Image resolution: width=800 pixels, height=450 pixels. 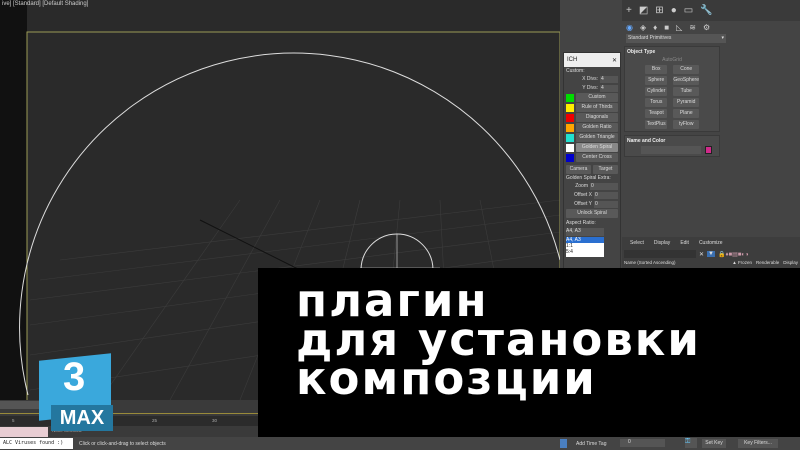 I want to click on guide-row: Center Cross, so click(x=592, y=157).